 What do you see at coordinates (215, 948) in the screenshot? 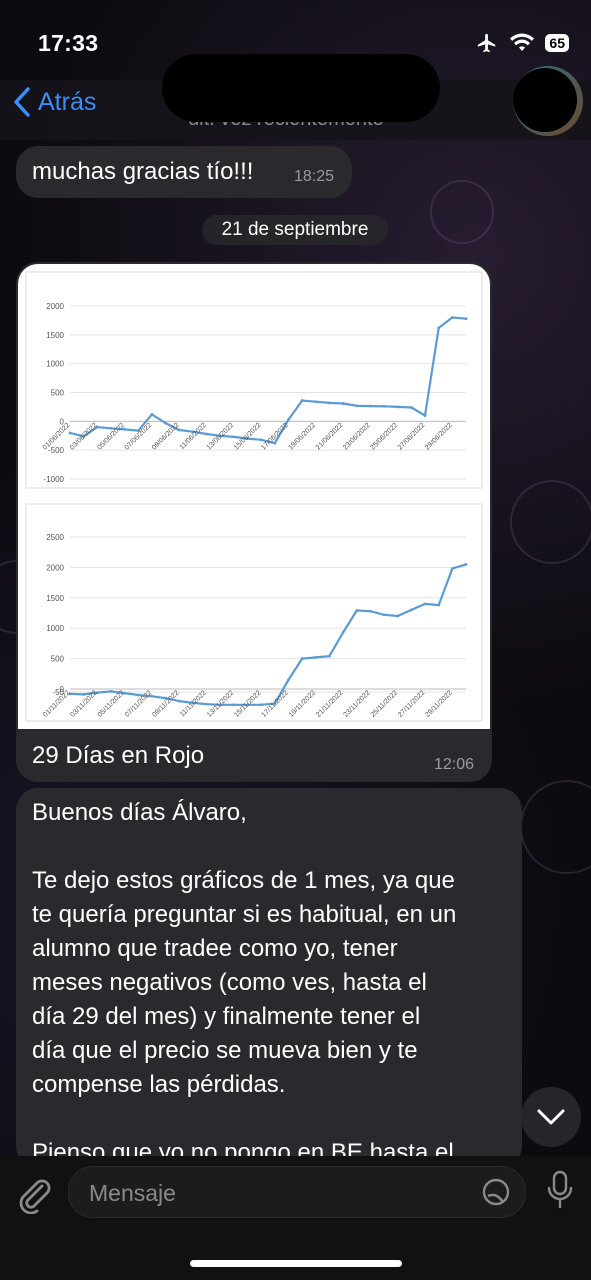
I see `message-text-line: alumno que tradee como yo, tener` at bounding box center [215, 948].